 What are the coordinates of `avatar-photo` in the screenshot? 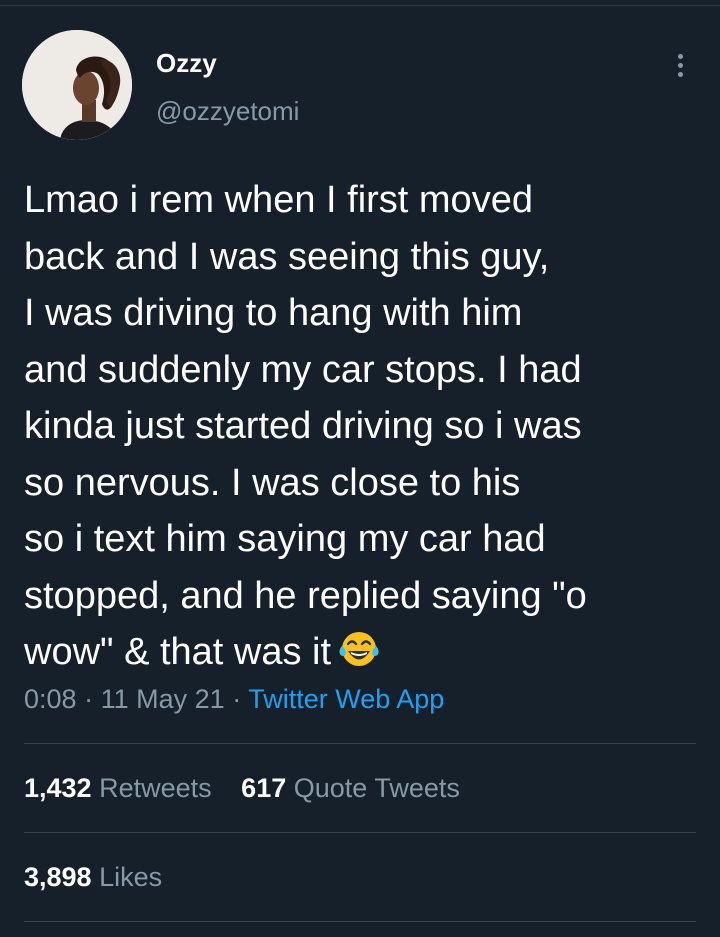 It's located at (77, 85).